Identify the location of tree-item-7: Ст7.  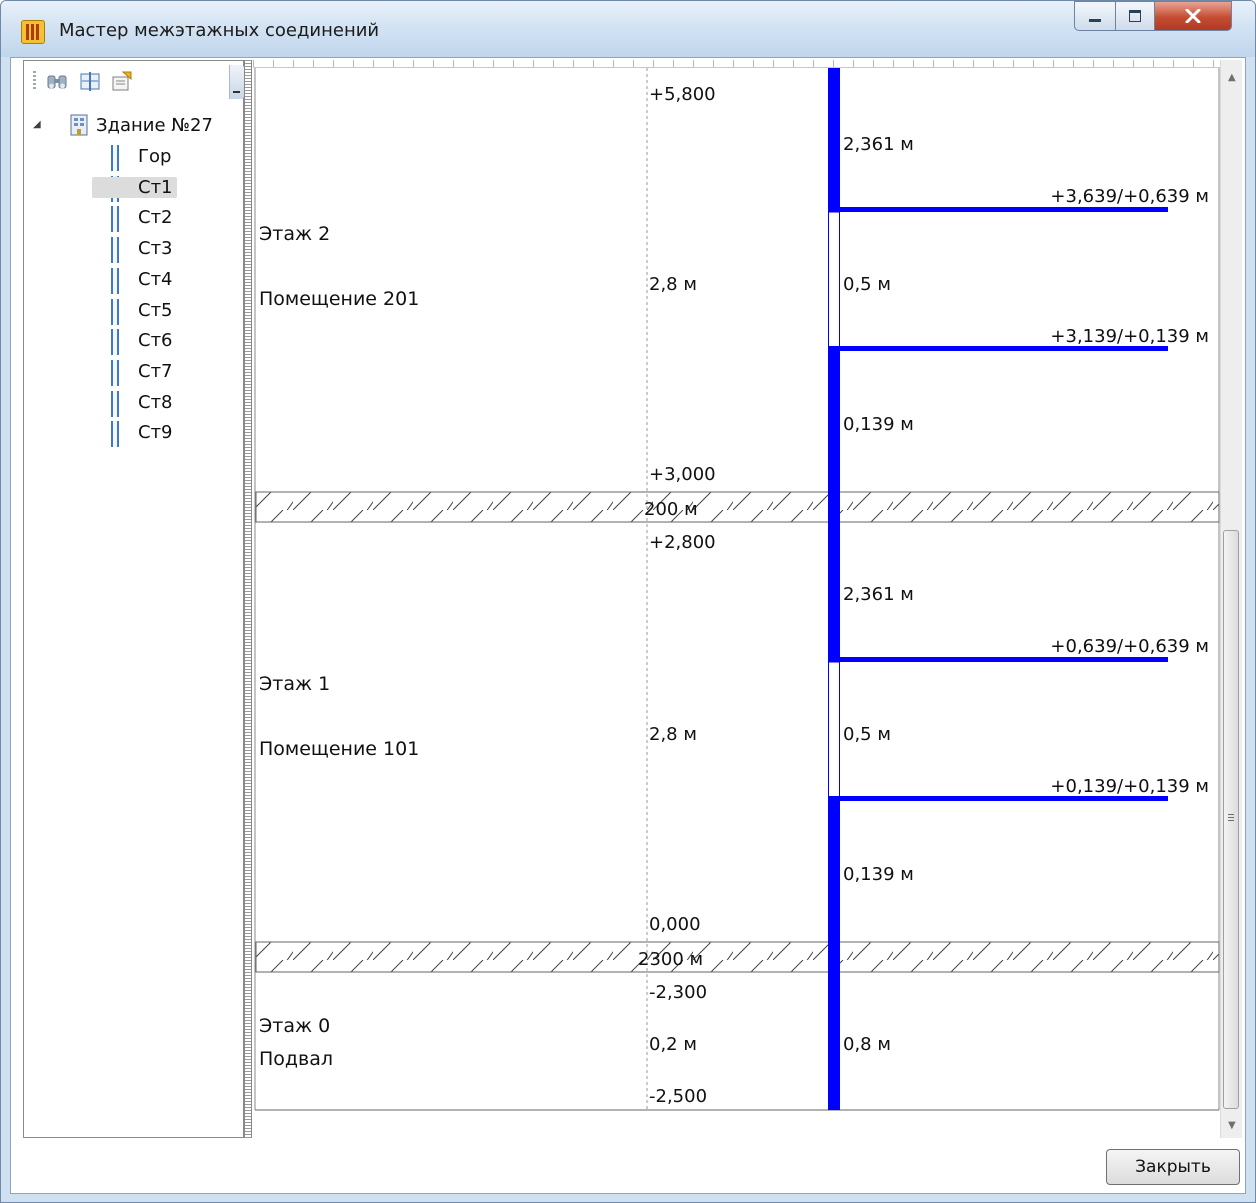
(155, 371).